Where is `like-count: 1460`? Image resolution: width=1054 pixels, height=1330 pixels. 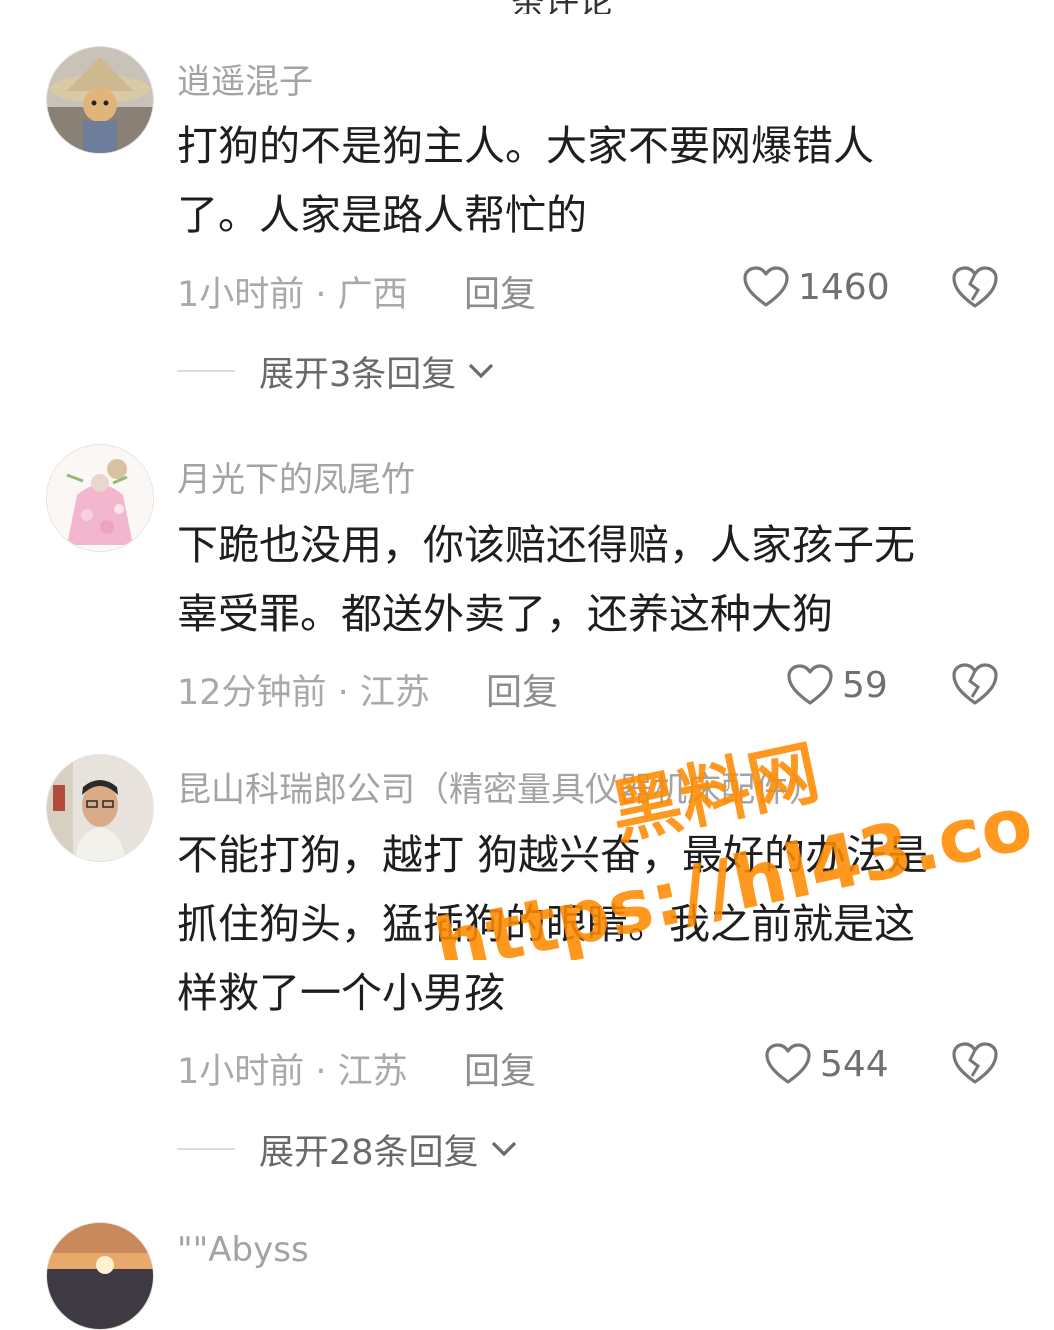 like-count: 1460 is located at coordinates (844, 287).